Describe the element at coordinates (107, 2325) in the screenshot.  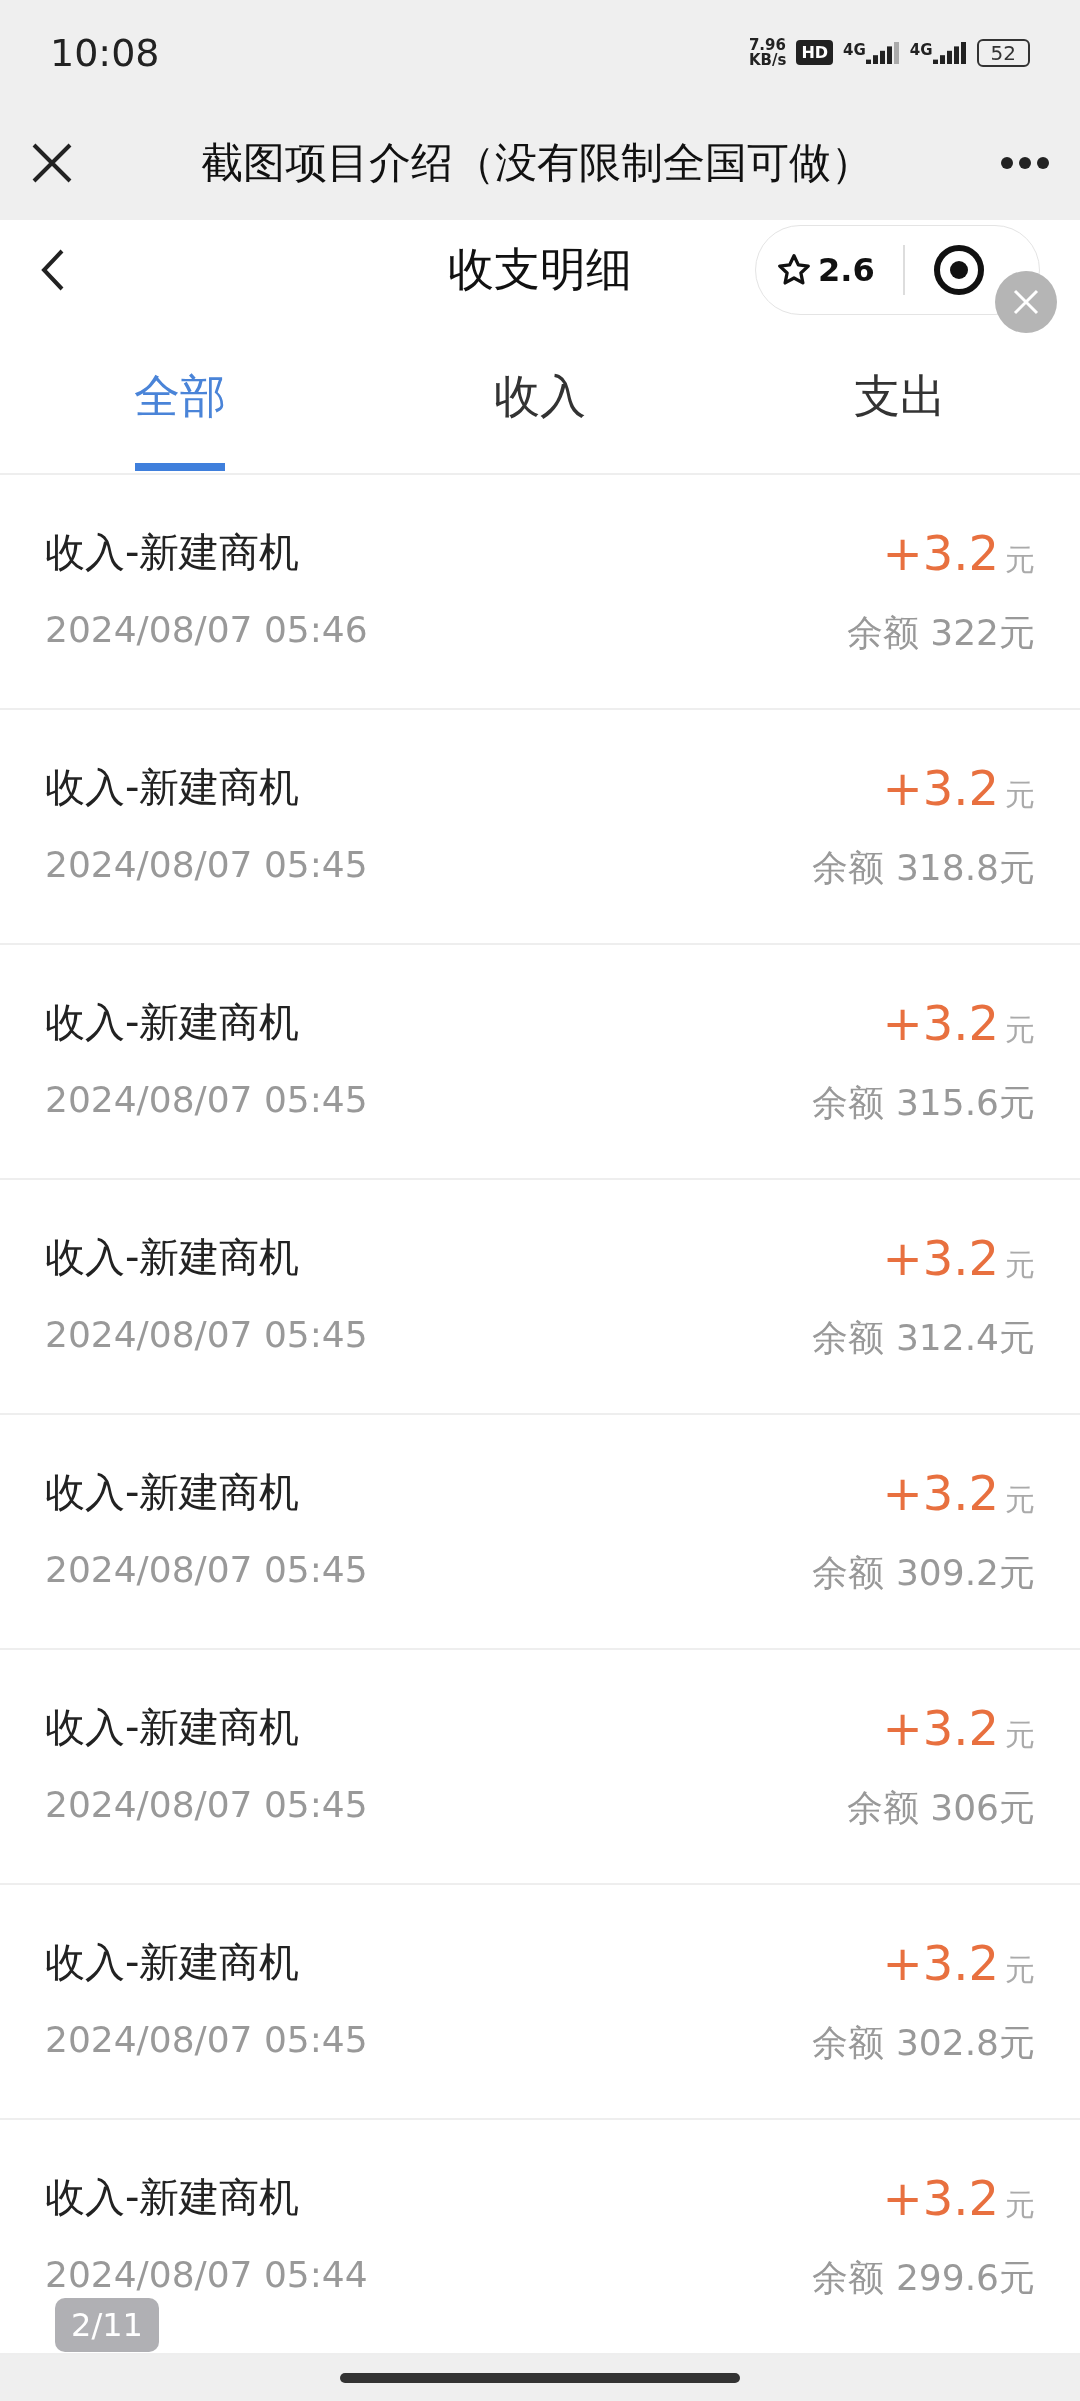
I see `page-indicator: 2/11` at that location.